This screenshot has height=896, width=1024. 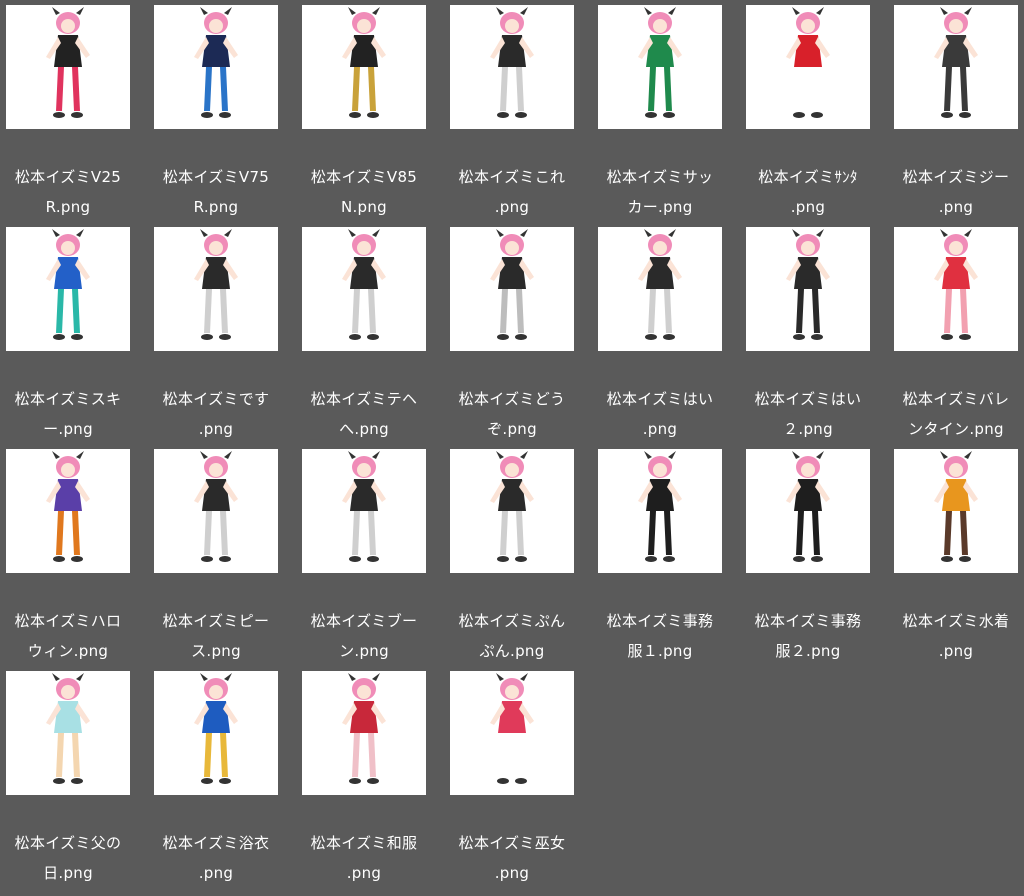 I want to click on file-name: 松本イズミｻﾝﾀ .png, so click(x=808, y=192).